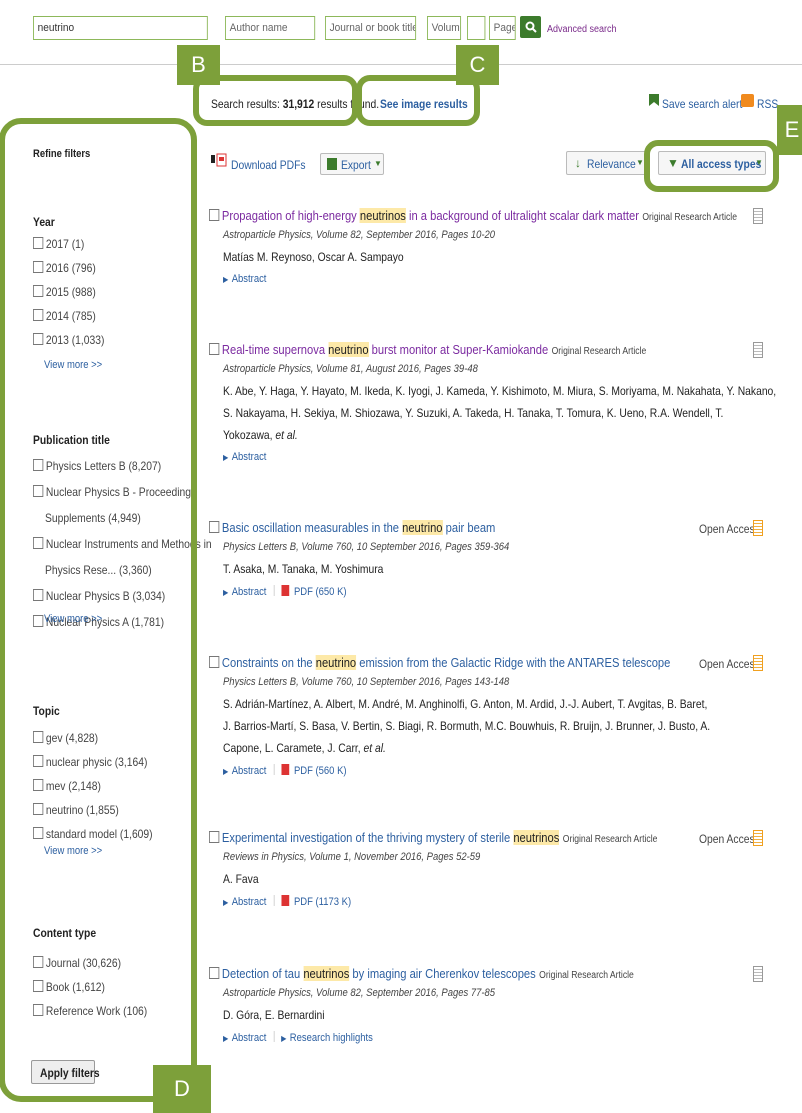 The image size is (802, 1113). Describe the element at coordinates (218, 161) in the screenshot. I see `download-pdfs-icon` at that location.